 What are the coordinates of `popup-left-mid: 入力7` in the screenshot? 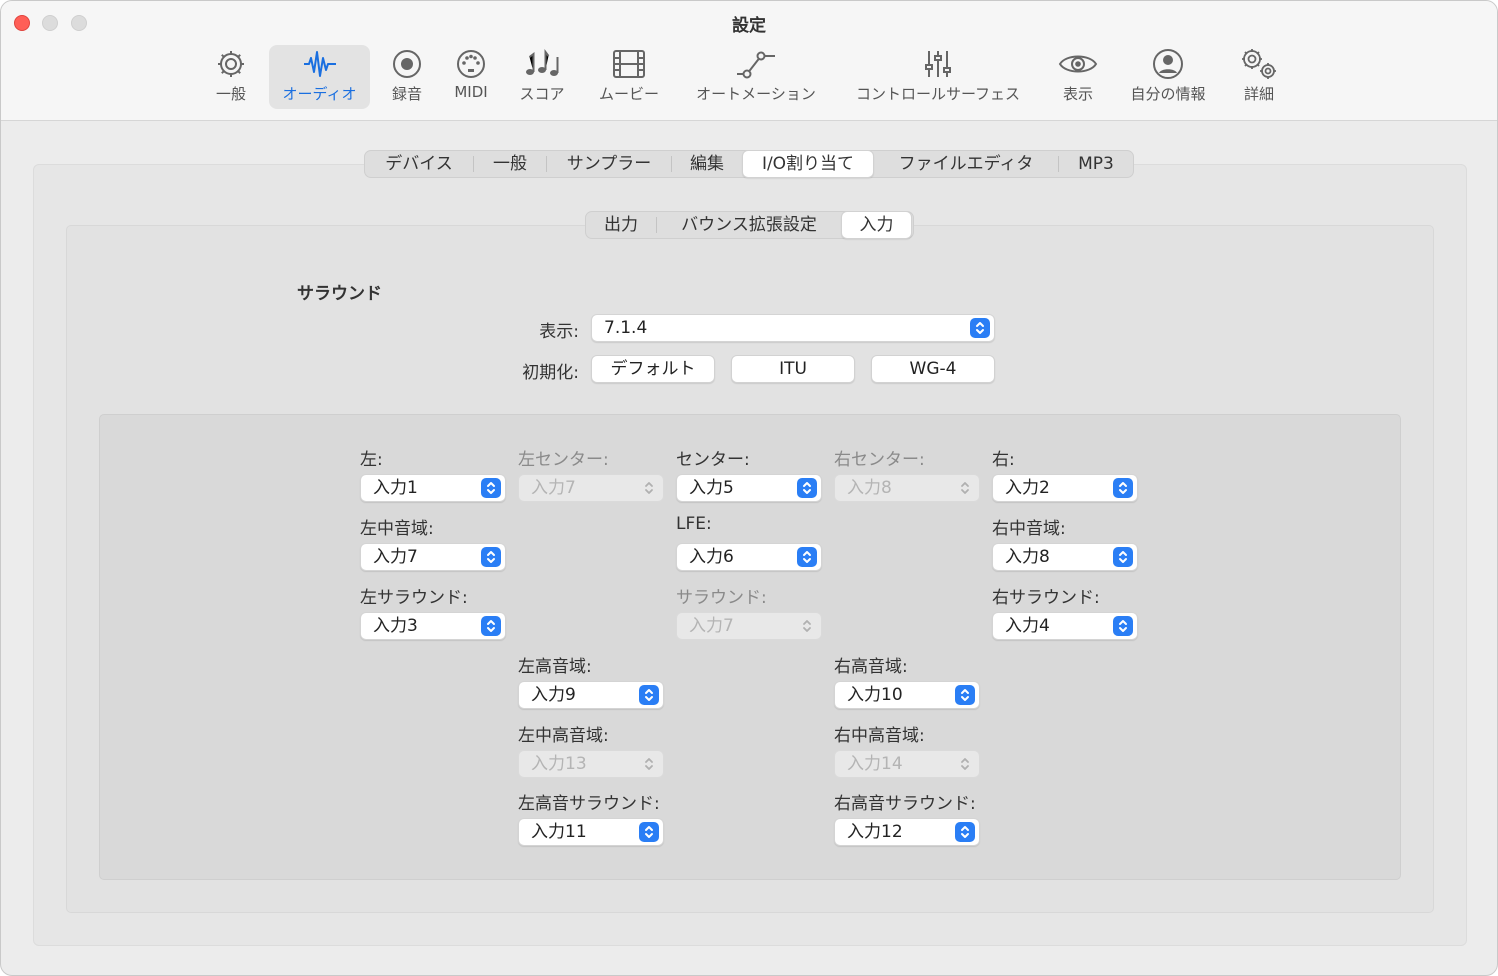 It's located at (433, 557).